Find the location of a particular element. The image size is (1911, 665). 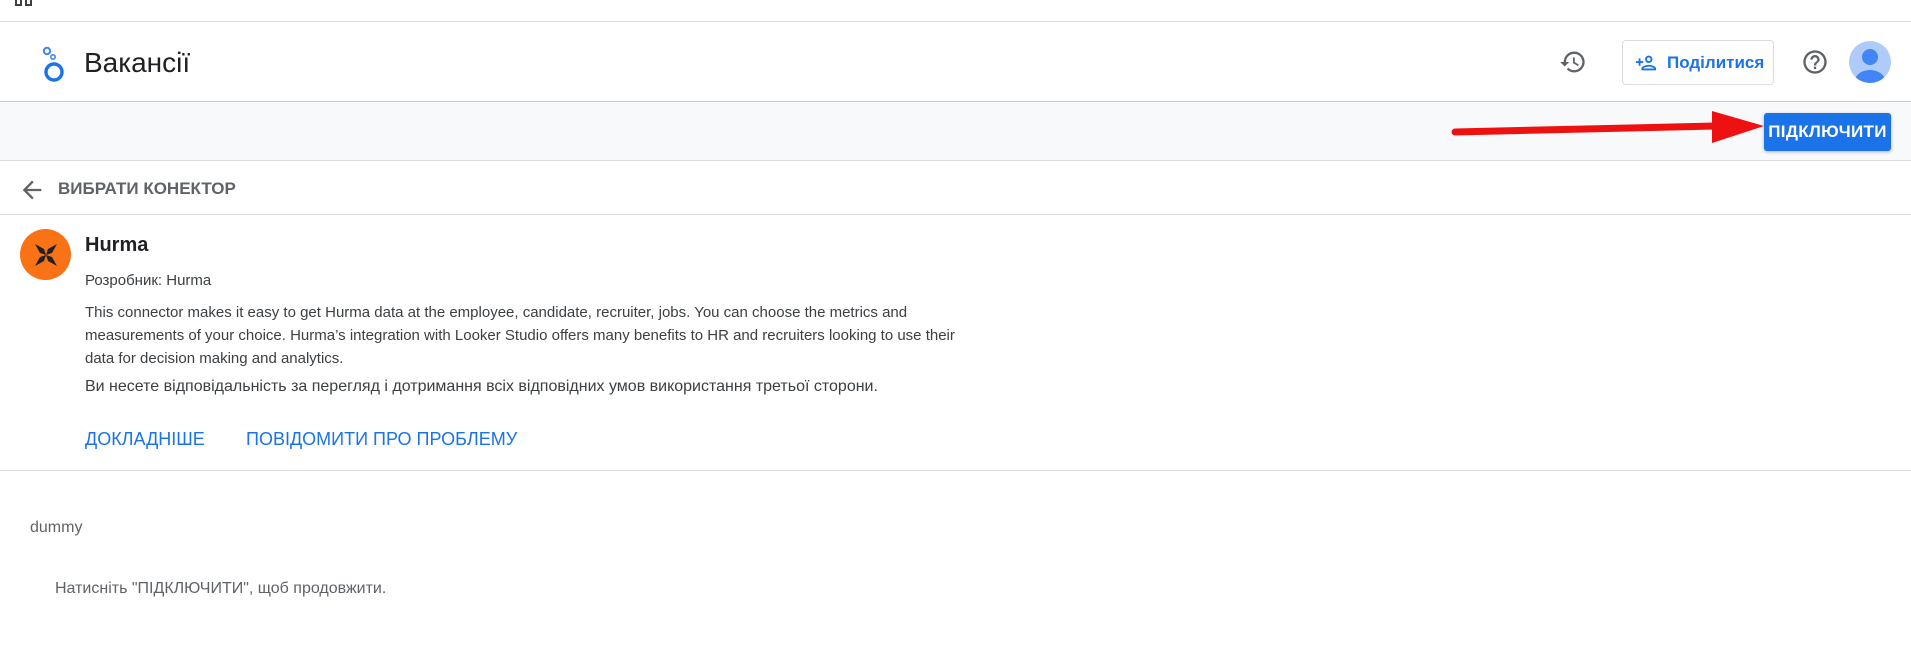

report-issue-link: ПОВІДОМИТИ ПРО ПРОБЛЕМУ is located at coordinates (381, 439).